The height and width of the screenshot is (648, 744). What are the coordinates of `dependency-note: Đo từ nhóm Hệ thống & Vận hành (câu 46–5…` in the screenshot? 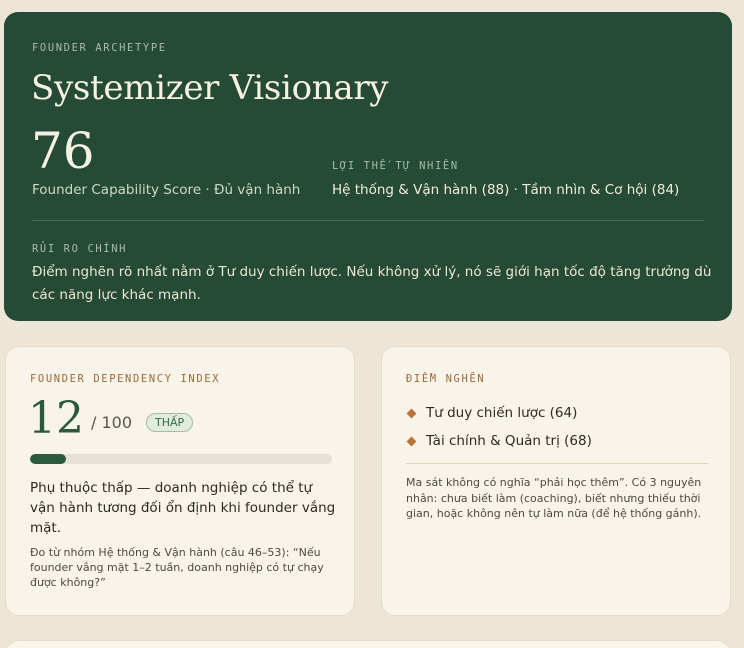 It's located at (177, 567).